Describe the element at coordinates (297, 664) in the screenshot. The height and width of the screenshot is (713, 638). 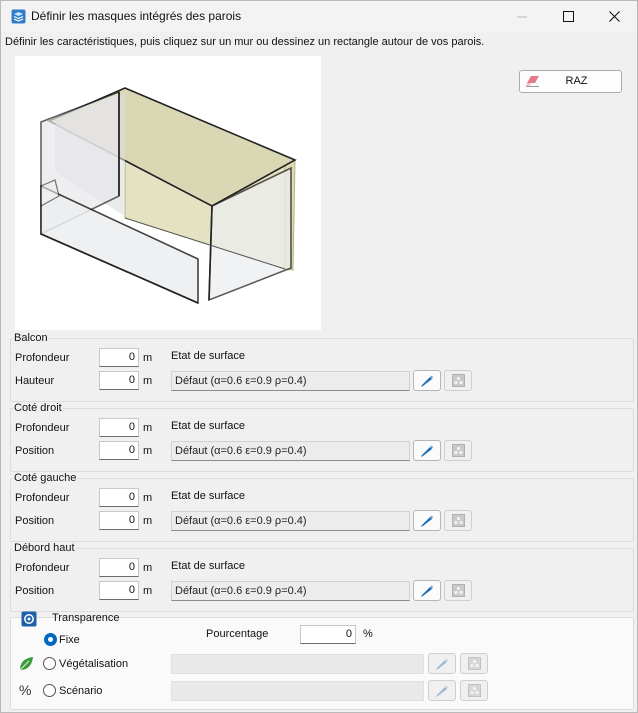
I see `vegetalisation-select` at that location.